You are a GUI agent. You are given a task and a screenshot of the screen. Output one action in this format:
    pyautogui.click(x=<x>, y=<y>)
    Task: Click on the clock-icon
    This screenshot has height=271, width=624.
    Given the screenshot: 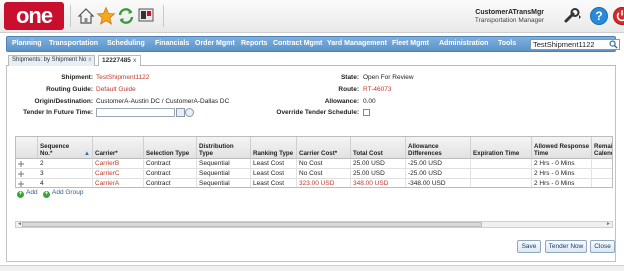 What is the action you would take?
    pyautogui.click(x=189, y=112)
    